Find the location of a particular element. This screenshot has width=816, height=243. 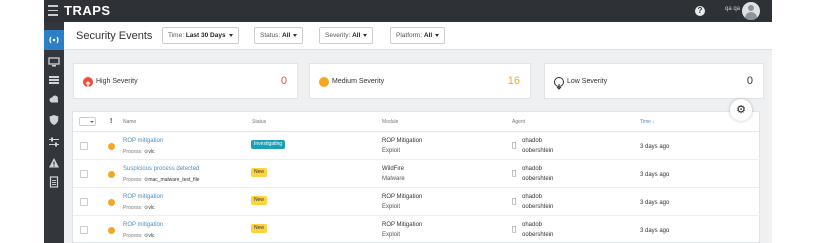

top-bar: TRAPS ? qa qa is located at coordinates (408, 11).